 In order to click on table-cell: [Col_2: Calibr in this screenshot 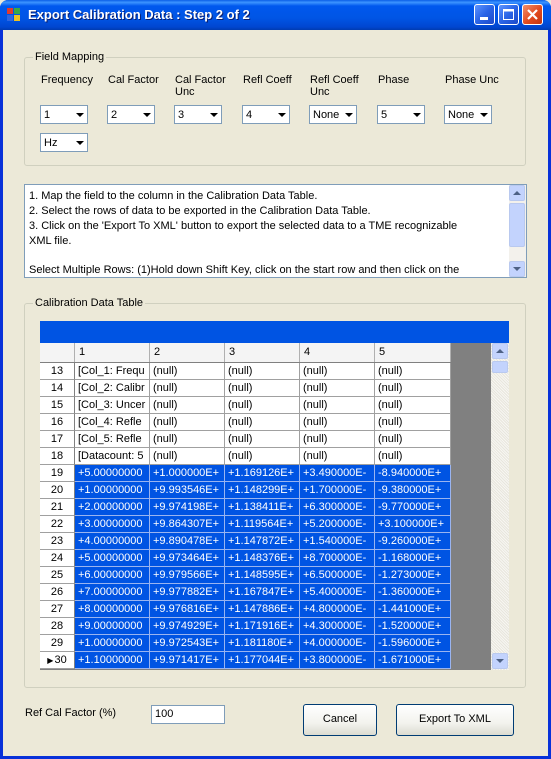, I will do `click(112, 388)`.